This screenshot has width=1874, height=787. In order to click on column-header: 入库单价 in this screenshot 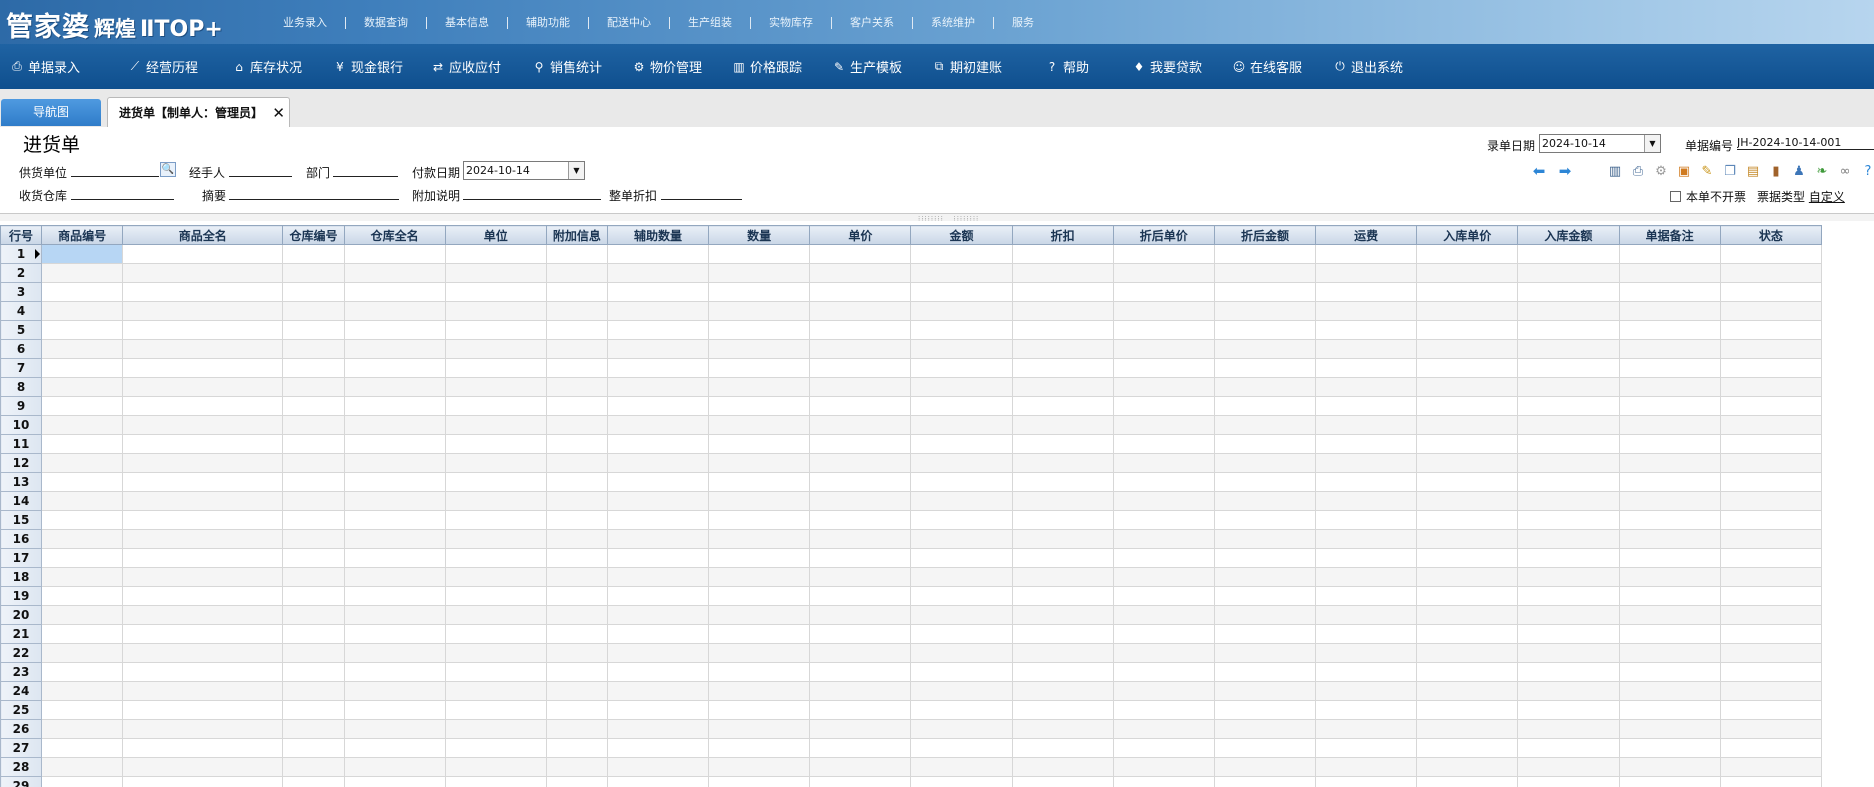, I will do `click(1467, 235)`.